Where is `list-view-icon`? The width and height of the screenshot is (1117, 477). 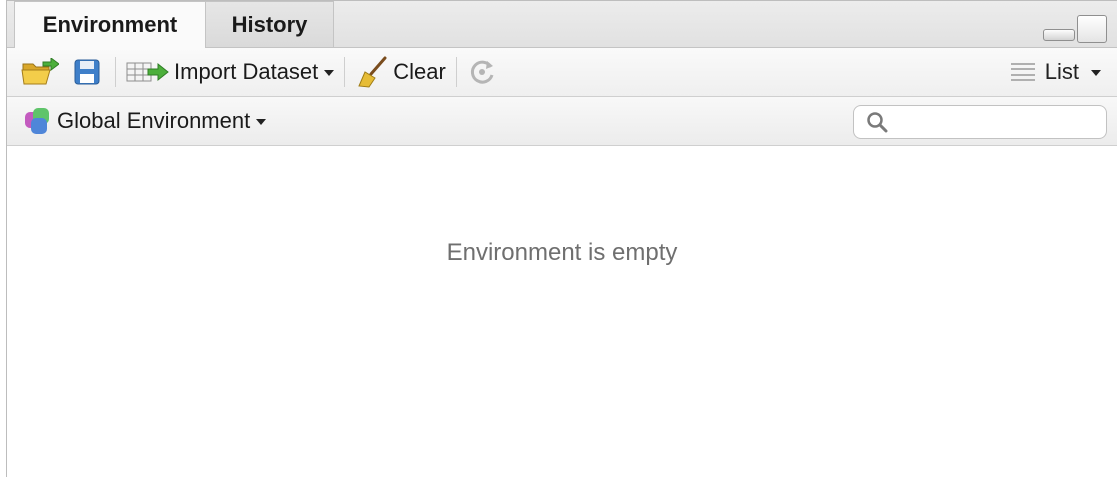 list-view-icon is located at coordinates (1022, 72).